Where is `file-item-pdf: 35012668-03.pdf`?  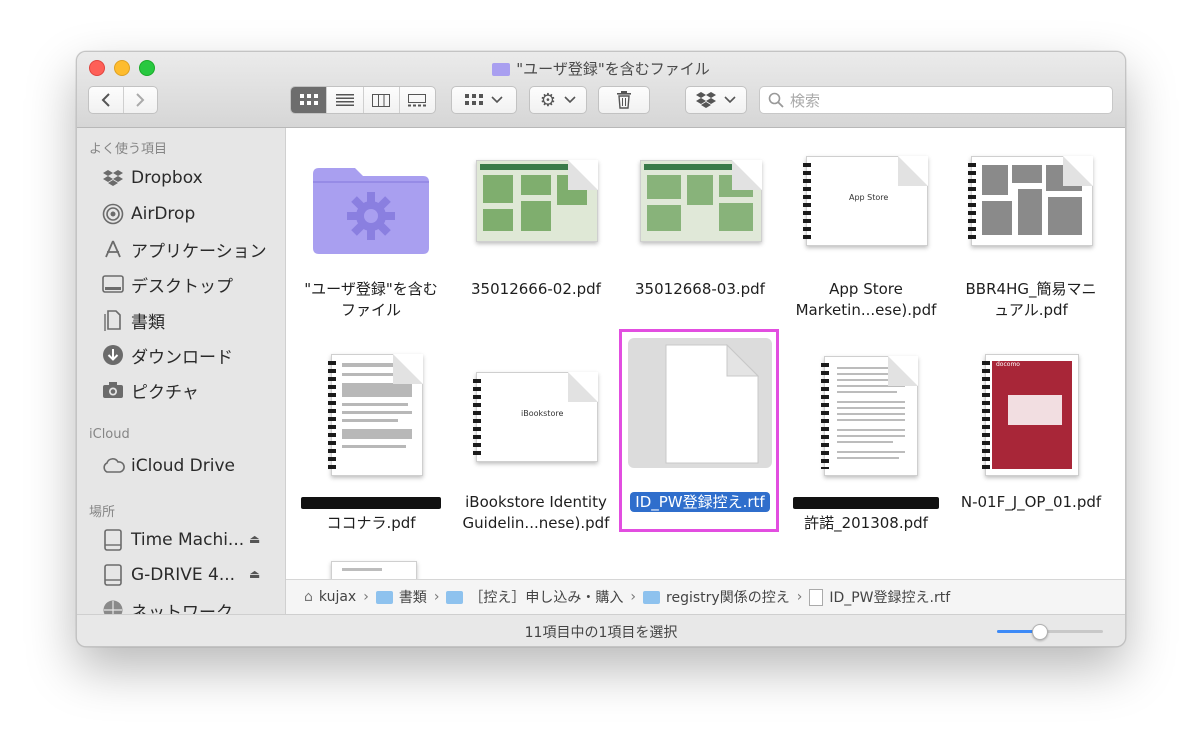
file-item-pdf: 35012668-03.pdf is located at coordinates (700, 243).